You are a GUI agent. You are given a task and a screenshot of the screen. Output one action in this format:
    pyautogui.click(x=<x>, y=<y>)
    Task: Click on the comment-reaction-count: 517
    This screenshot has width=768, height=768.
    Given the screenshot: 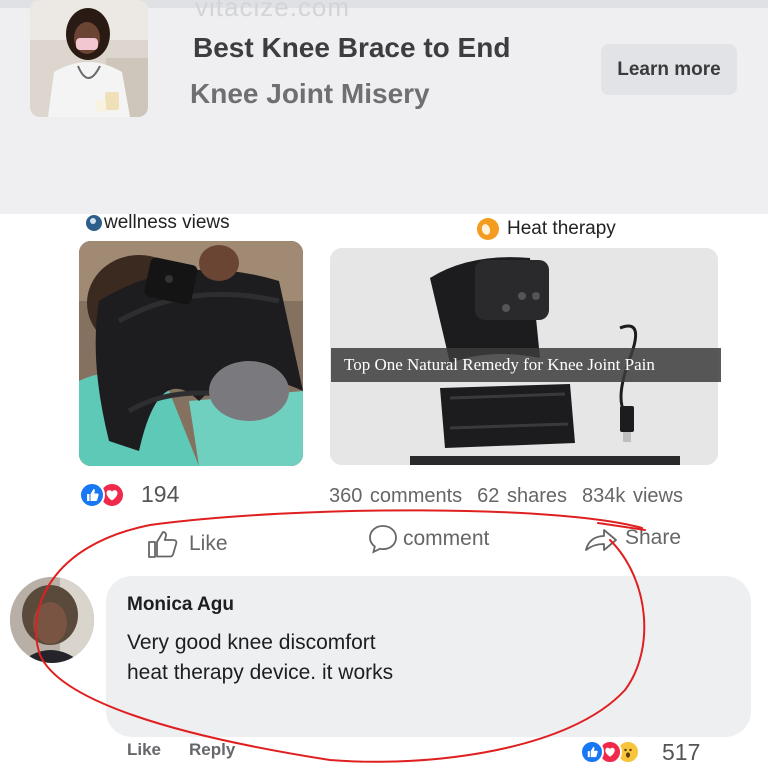 What is the action you would take?
    pyautogui.click(x=681, y=752)
    